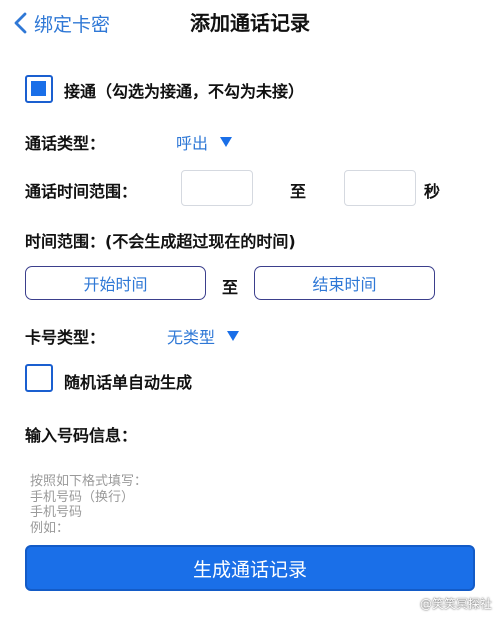 The height and width of the screenshot is (621, 500). What do you see at coordinates (230, 287) in the screenshot?
I see `time-range-separator: 至` at bounding box center [230, 287].